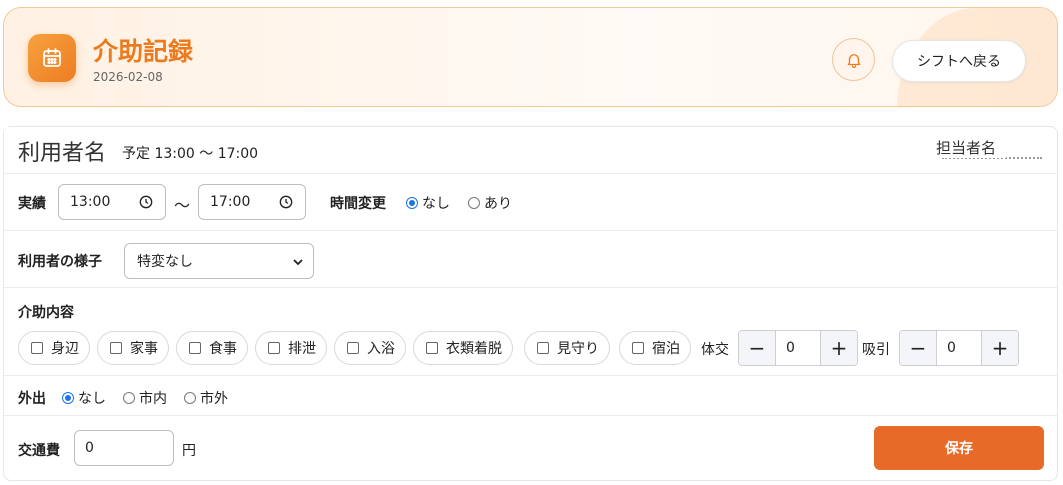 The height and width of the screenshot is (485, 1063). I want to click on back-to-shift-button: シフトへ戻る, so click(959, 61).